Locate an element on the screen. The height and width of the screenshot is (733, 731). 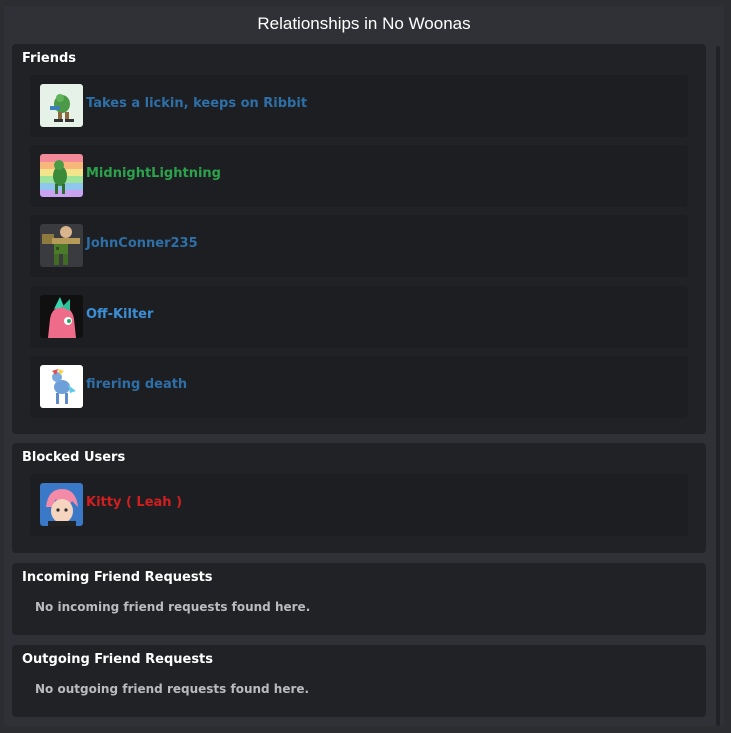
friend-row: MidnightLightning is located at coordinates (359, 176).